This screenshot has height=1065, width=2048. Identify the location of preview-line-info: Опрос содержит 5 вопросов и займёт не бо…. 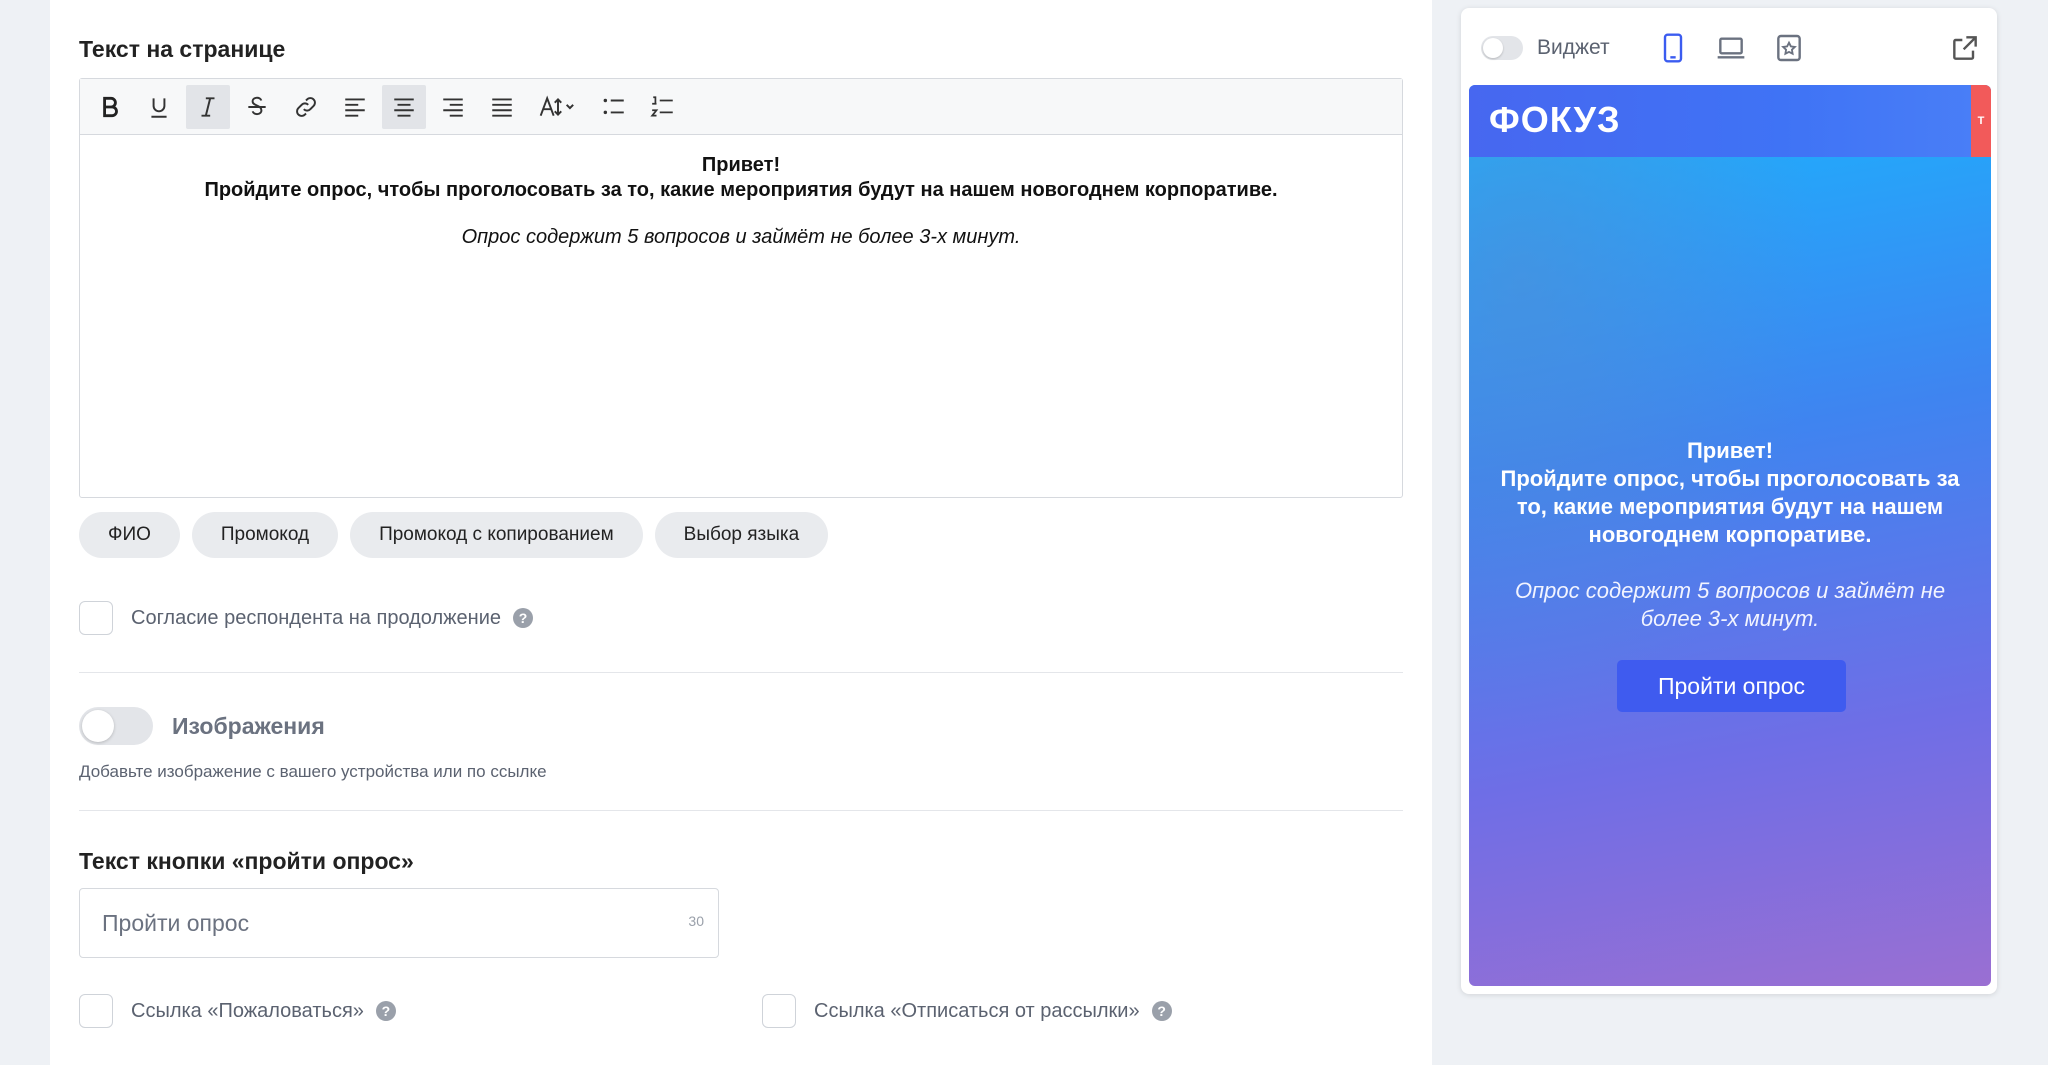
(1730, 604).